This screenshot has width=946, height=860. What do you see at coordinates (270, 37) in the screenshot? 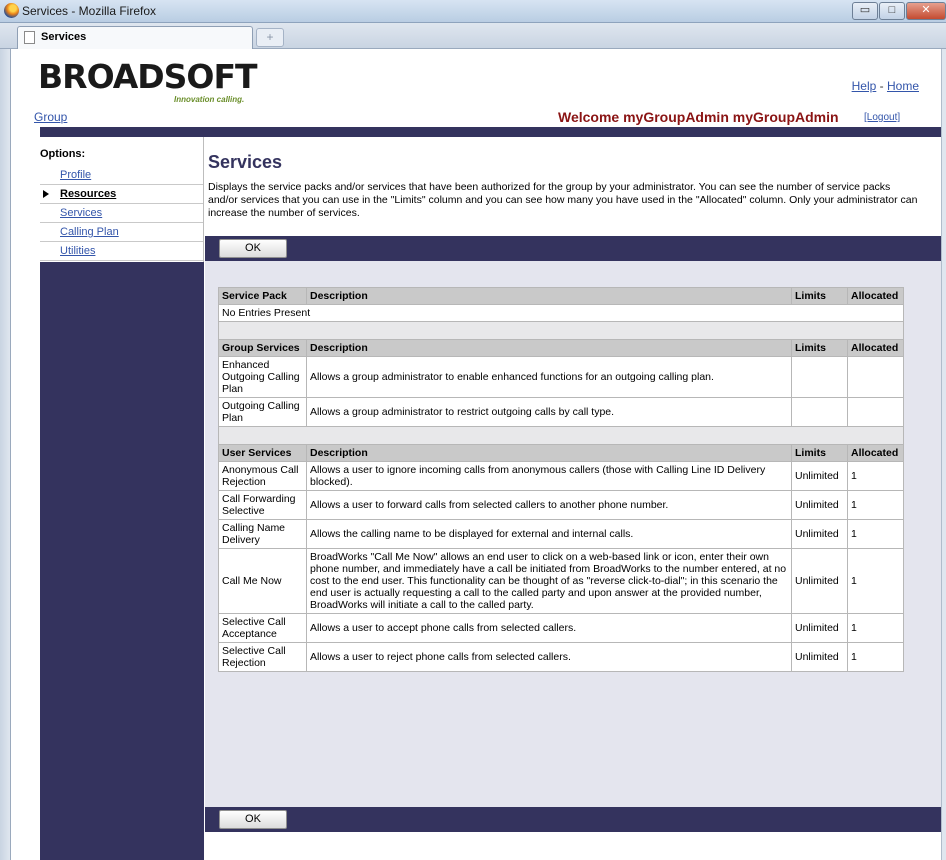
I see `new-tab-button: +` at bounding box center [270, 37].